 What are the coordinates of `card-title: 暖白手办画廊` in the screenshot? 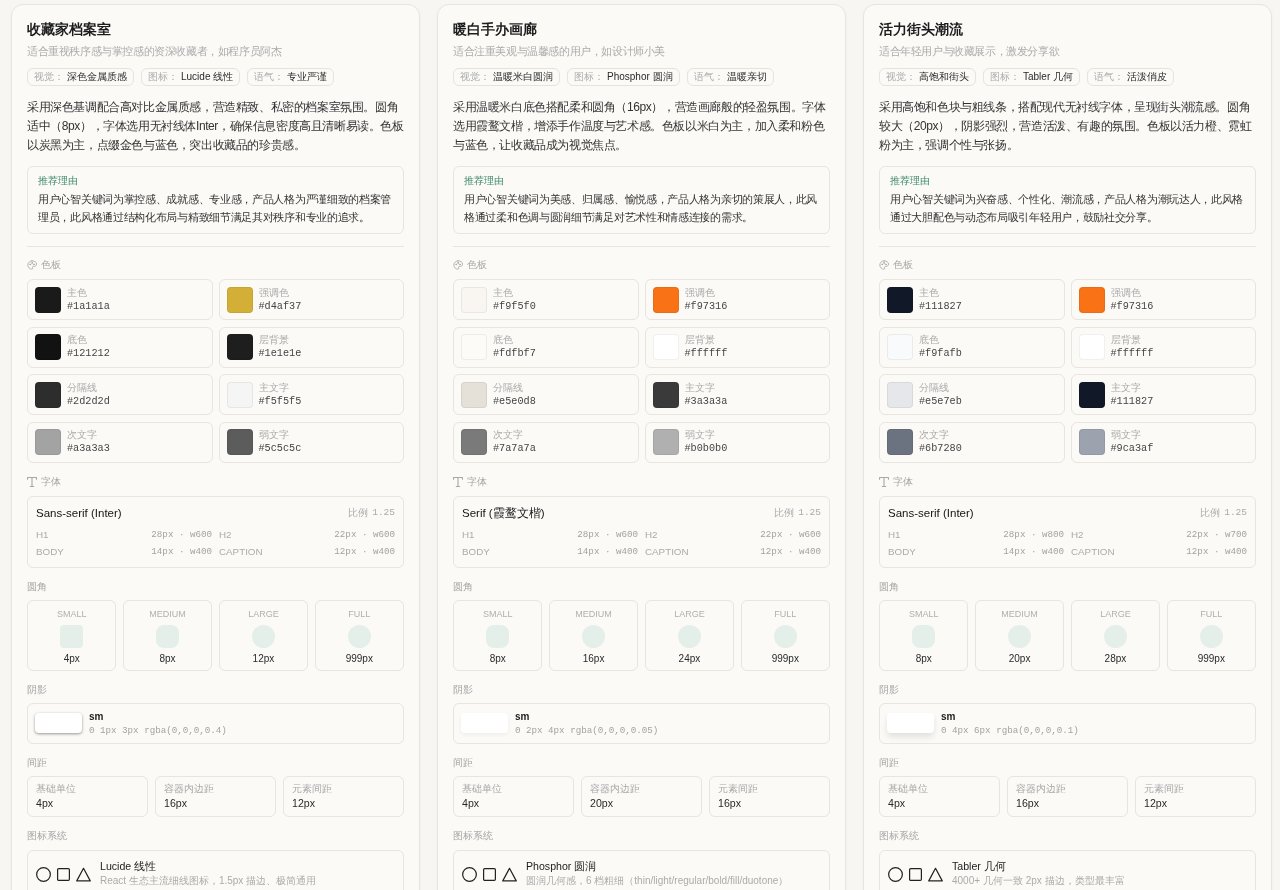 It's located at (495, 30).